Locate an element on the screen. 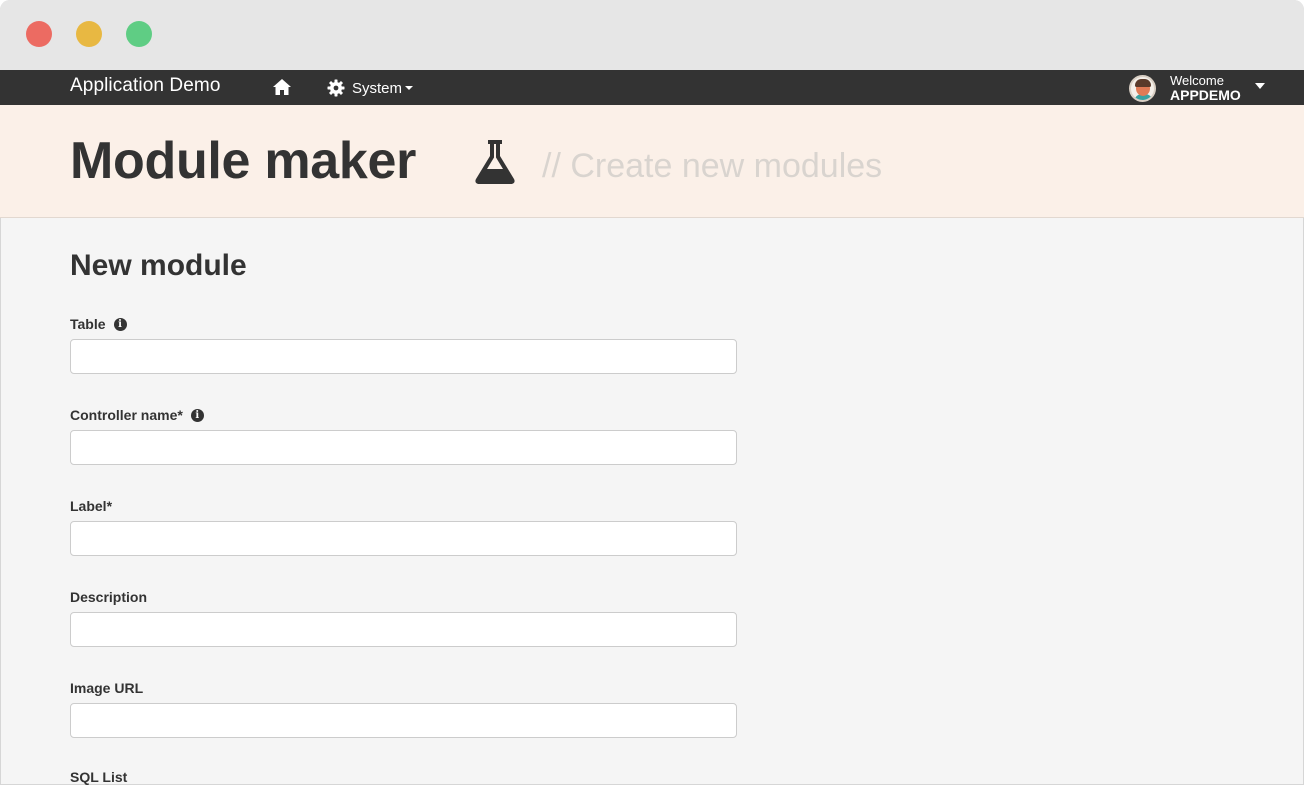 The image size is (1304, 785). top-navbar: Application Demo System Welcome APPDEMO is located at coordinates (652, 87).